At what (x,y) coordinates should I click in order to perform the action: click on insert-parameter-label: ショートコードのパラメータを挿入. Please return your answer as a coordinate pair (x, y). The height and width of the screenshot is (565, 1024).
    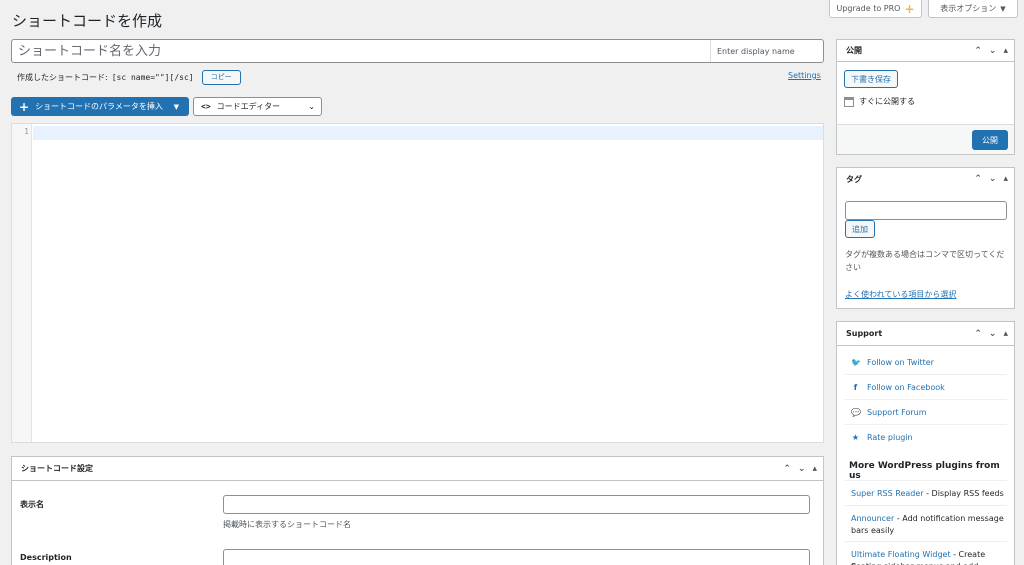
    Looking at the image, I should click on (99, 106).